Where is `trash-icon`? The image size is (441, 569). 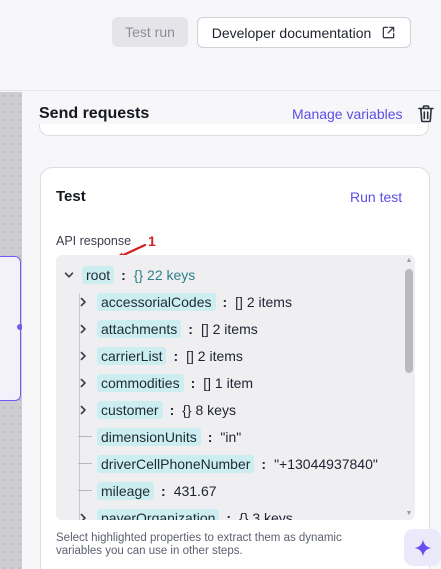
trash-icon is located at coordinates (426, 113).